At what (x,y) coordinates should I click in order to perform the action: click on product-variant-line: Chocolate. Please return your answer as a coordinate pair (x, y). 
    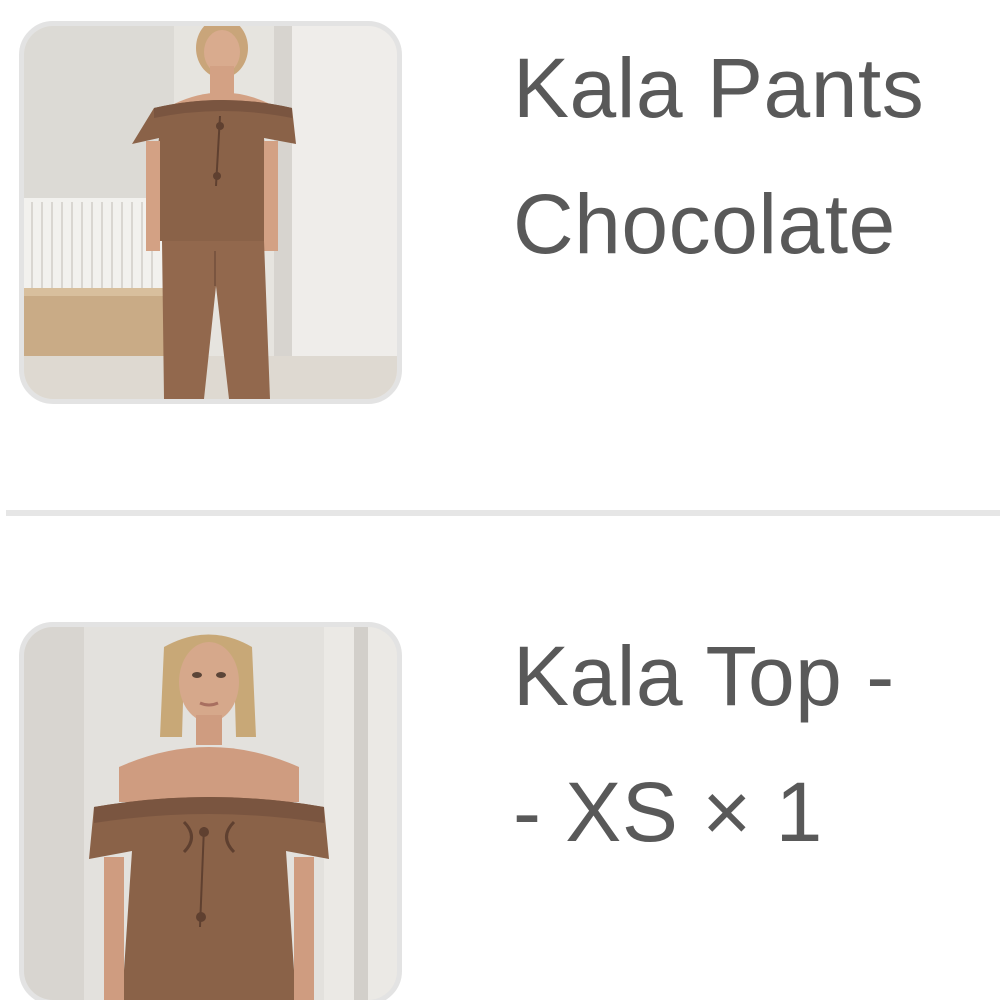
    Looking at the image, I should click on (704, 224).